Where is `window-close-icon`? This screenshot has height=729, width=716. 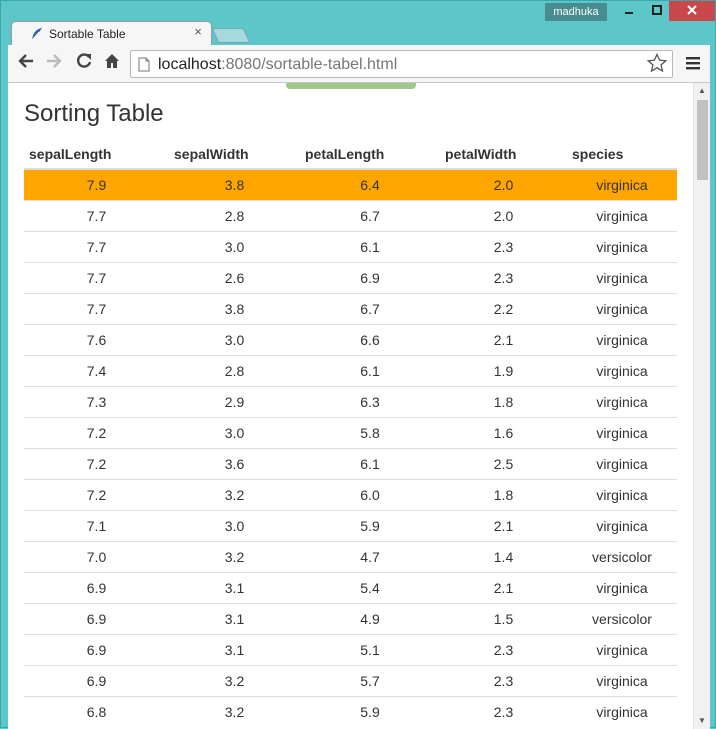 window-close-icon is located at coordinates (692, 11).